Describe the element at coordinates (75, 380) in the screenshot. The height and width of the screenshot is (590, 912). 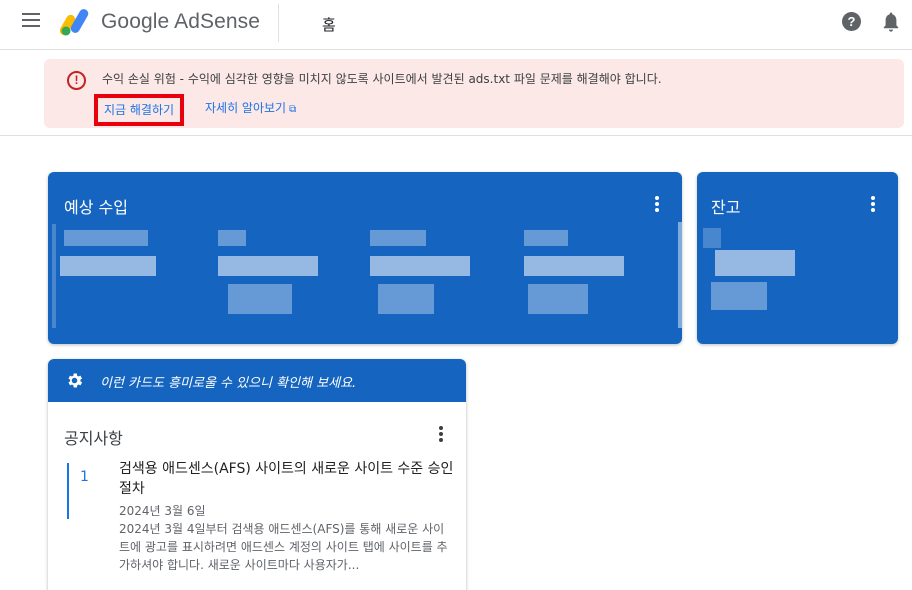
I see `gear-icon` at that location.